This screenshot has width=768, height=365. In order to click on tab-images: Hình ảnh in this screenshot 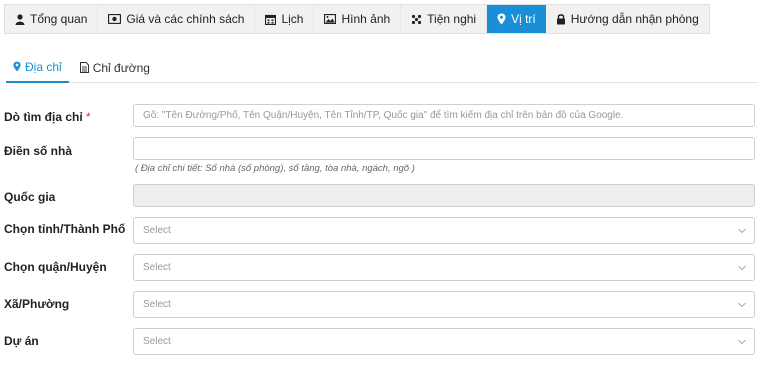, I will do `click(358, 19)`.